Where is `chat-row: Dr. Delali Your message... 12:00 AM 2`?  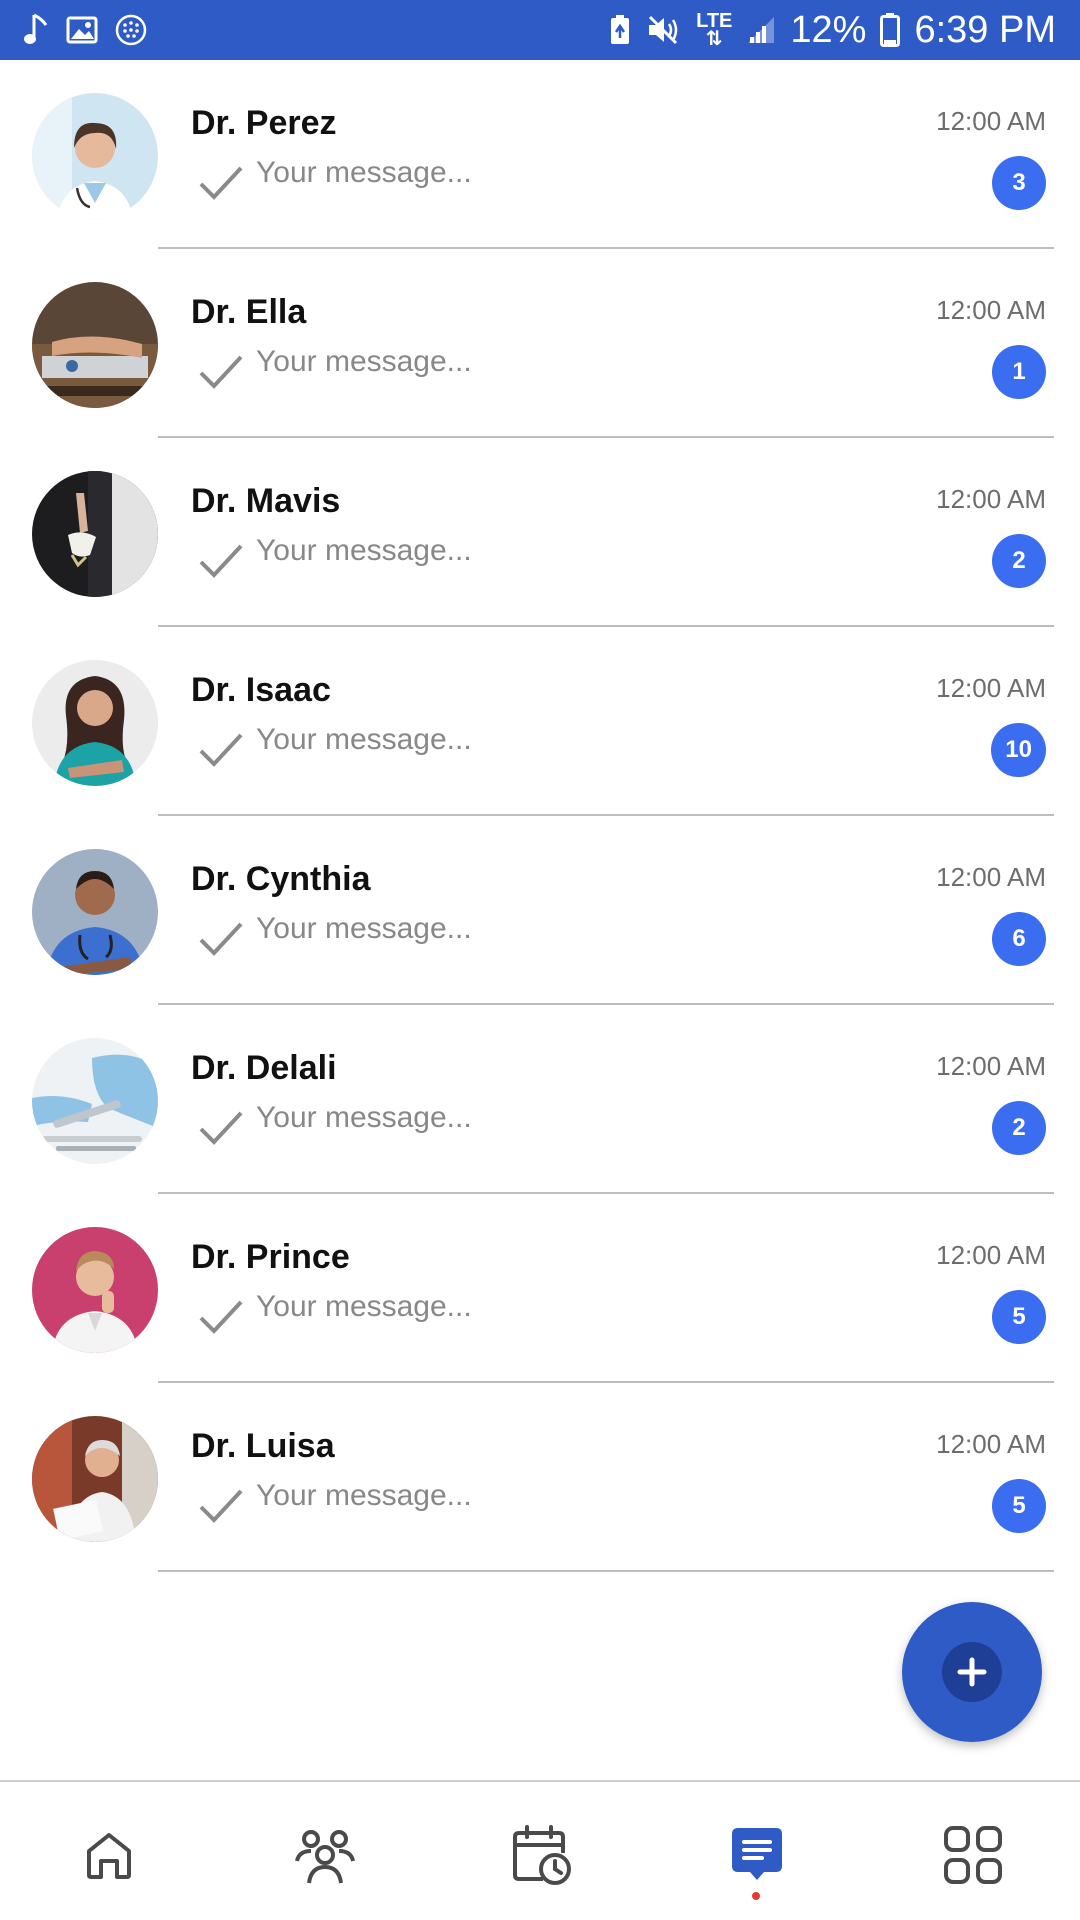 chat-row: Dr. Delali Your message... 12:00 AM 2 is located at coordinates (540, 1099).